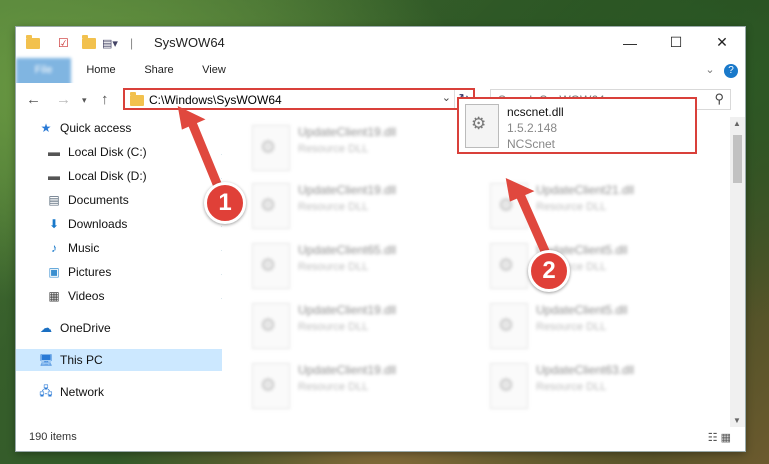  What do you see at coordinates (225, 203) in the screenshot?
I see `callout-badge-1: 1` at bounding box center [225, 203].